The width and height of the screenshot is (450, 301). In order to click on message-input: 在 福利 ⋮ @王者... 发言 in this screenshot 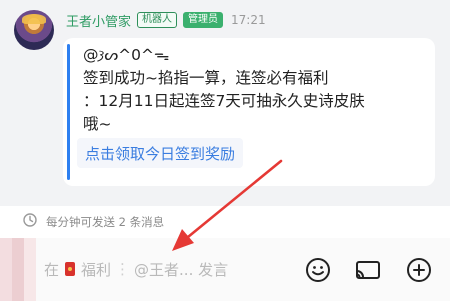, I will do `click(164, 269)`.